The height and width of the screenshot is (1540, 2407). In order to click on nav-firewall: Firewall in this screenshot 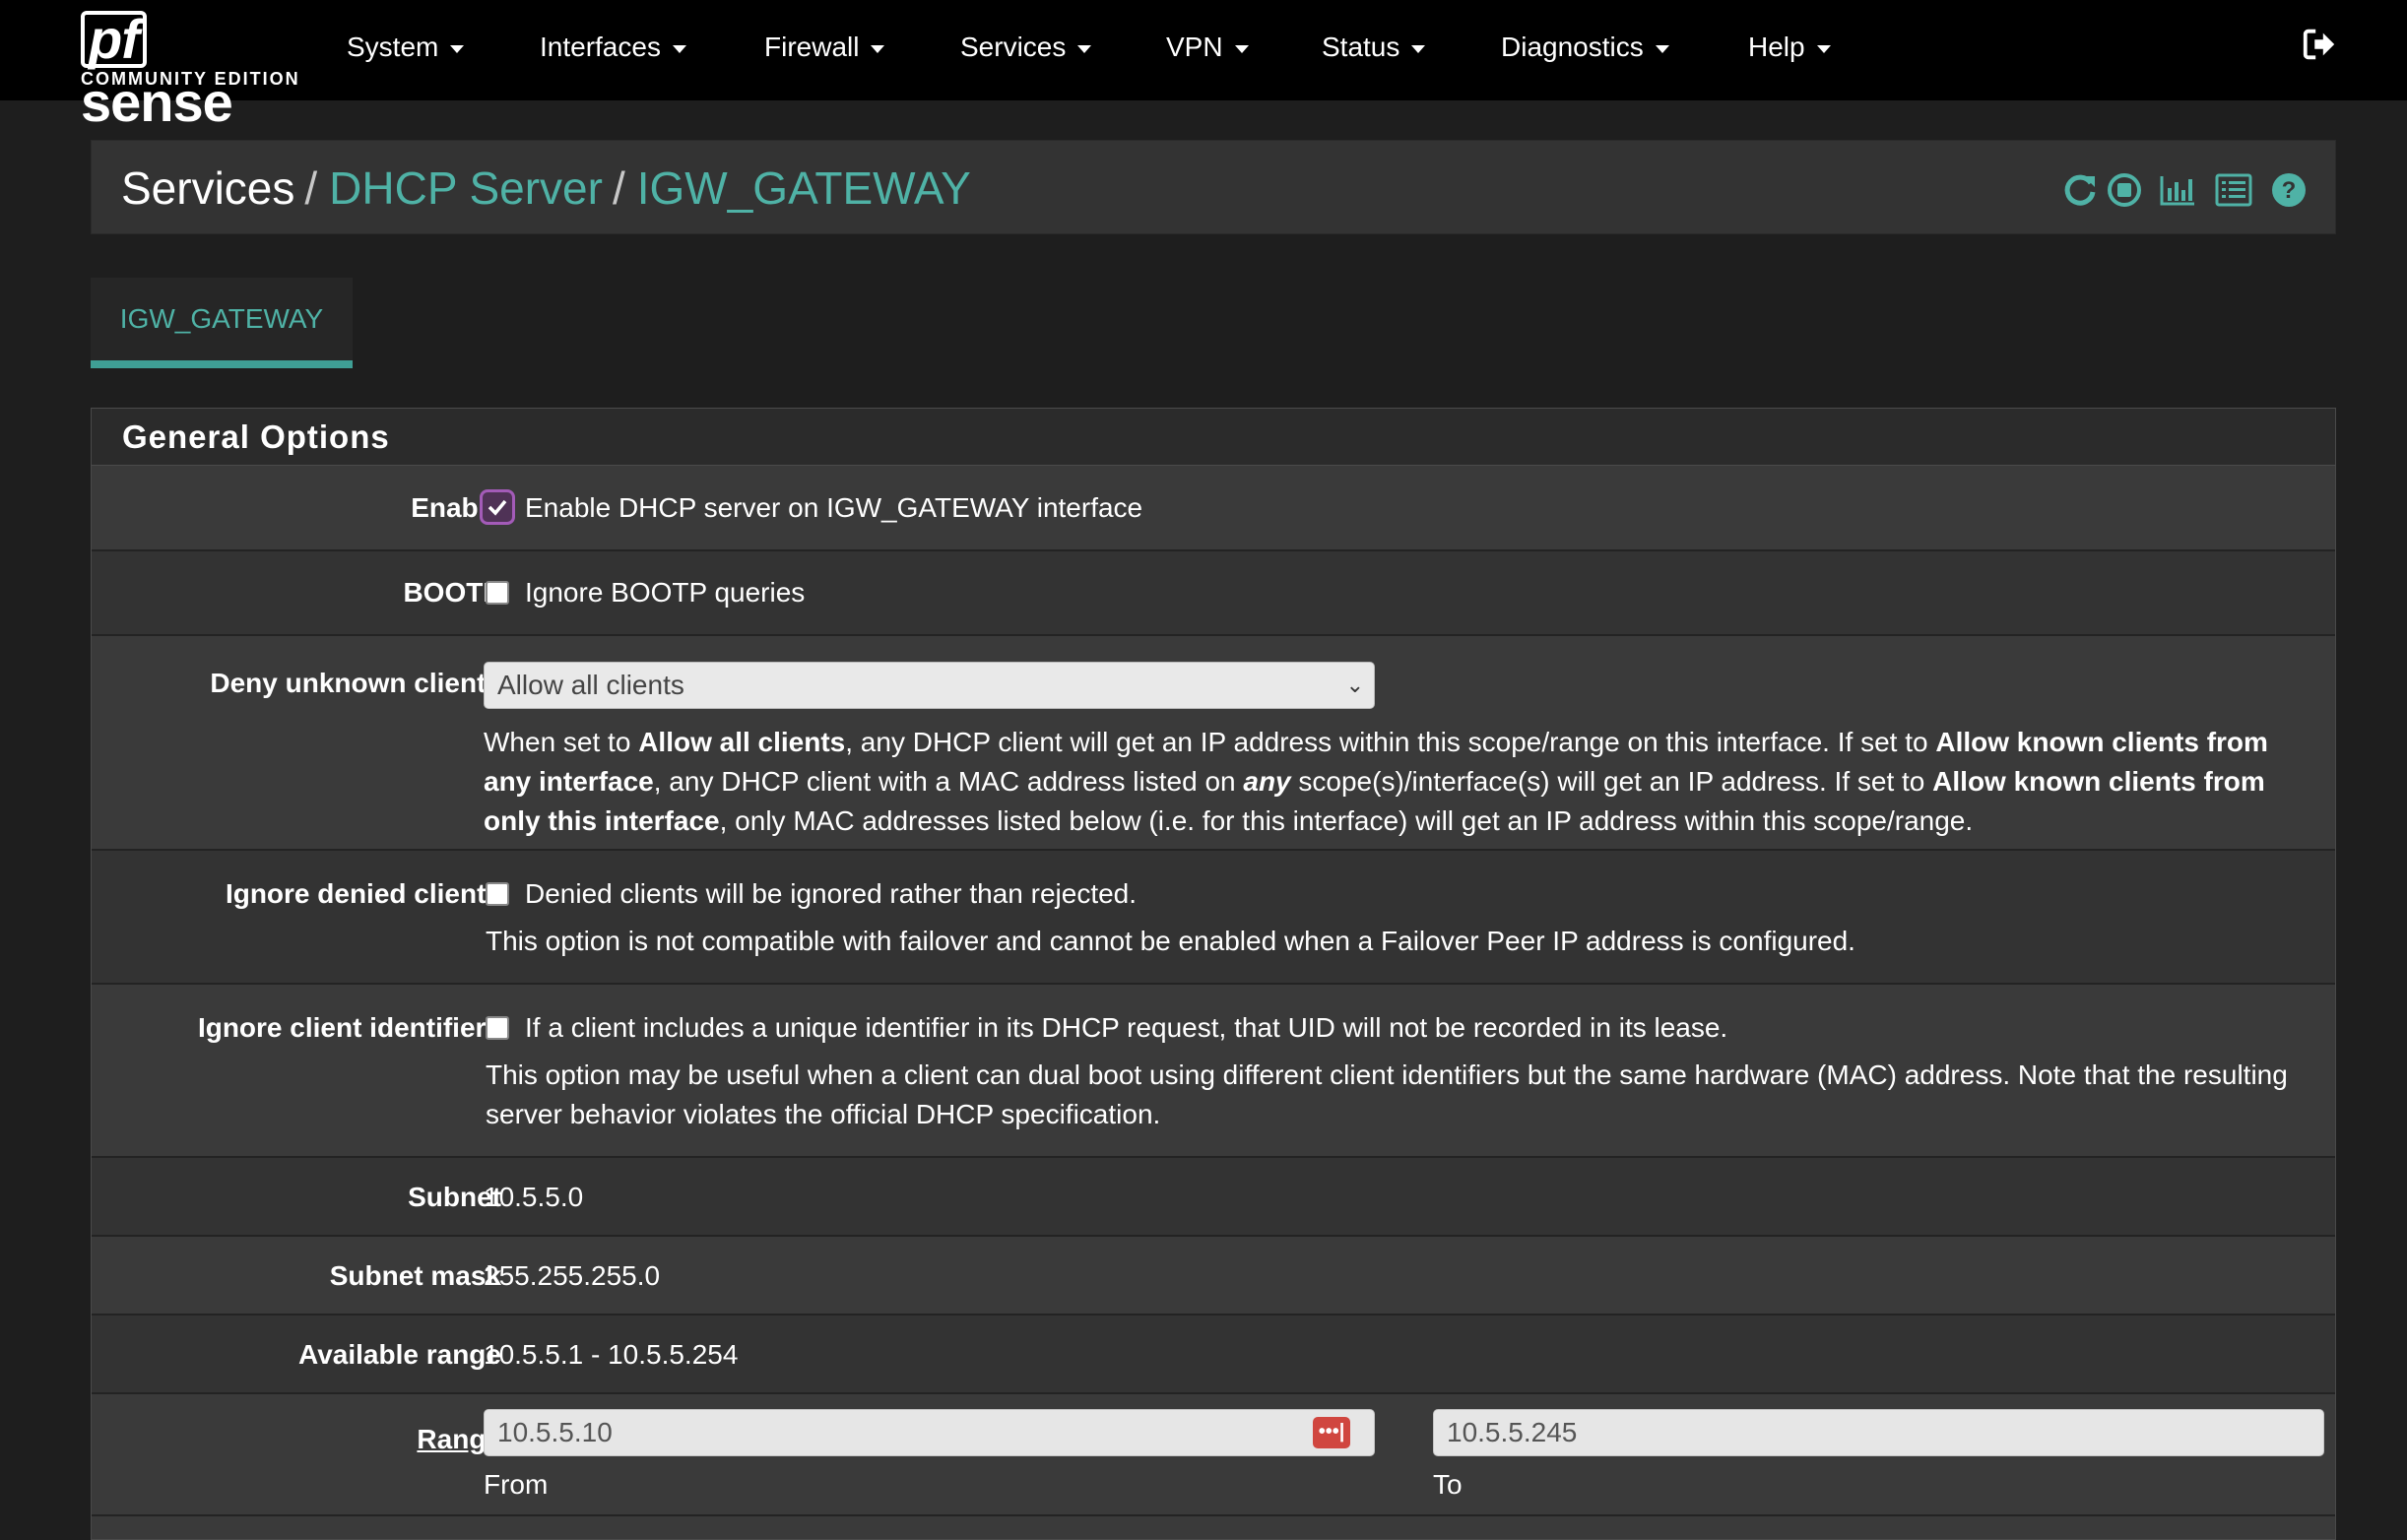, I will do `click(825, 47)`.